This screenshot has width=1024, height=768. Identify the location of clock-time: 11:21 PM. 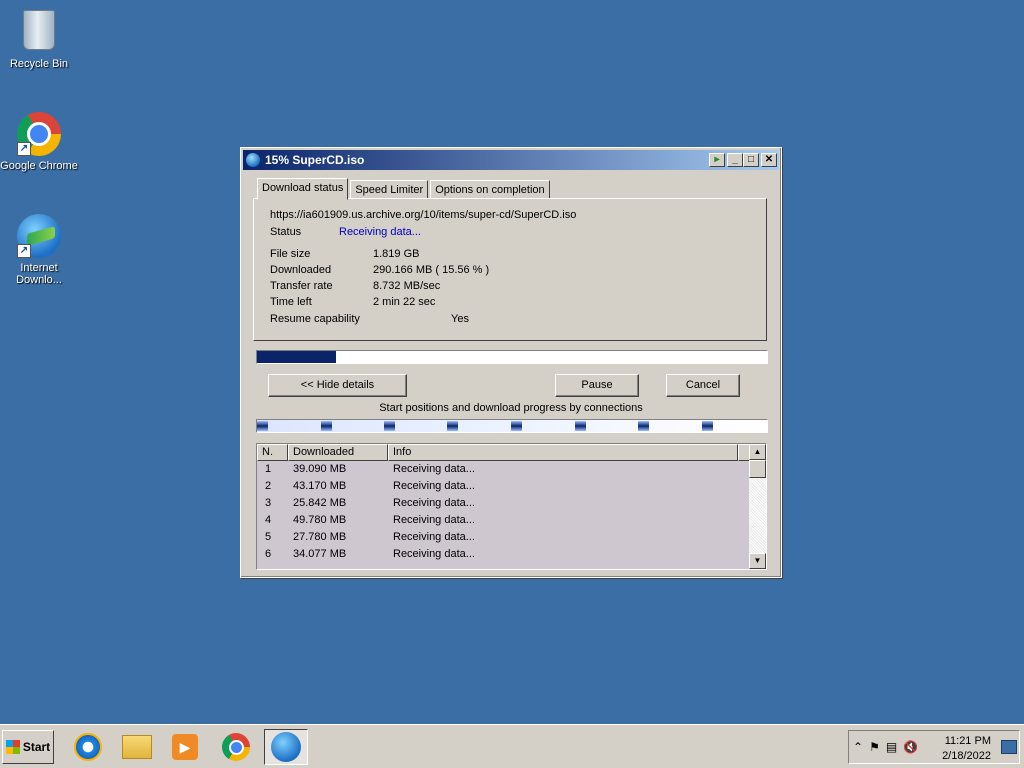
(967, 741).